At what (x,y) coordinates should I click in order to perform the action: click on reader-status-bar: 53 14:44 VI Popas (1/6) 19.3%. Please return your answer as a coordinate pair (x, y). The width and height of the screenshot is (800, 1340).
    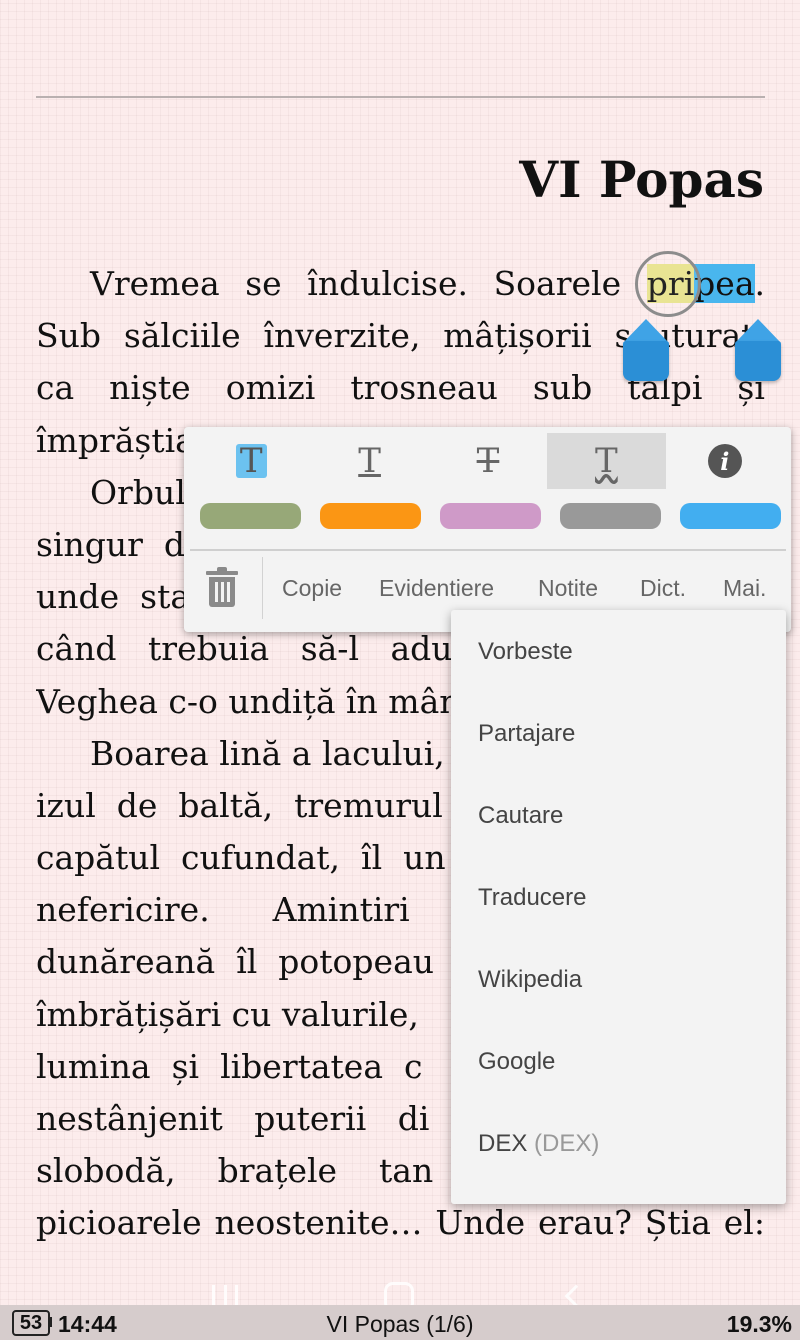
    Looking at the image, I should click on (400, 1322).